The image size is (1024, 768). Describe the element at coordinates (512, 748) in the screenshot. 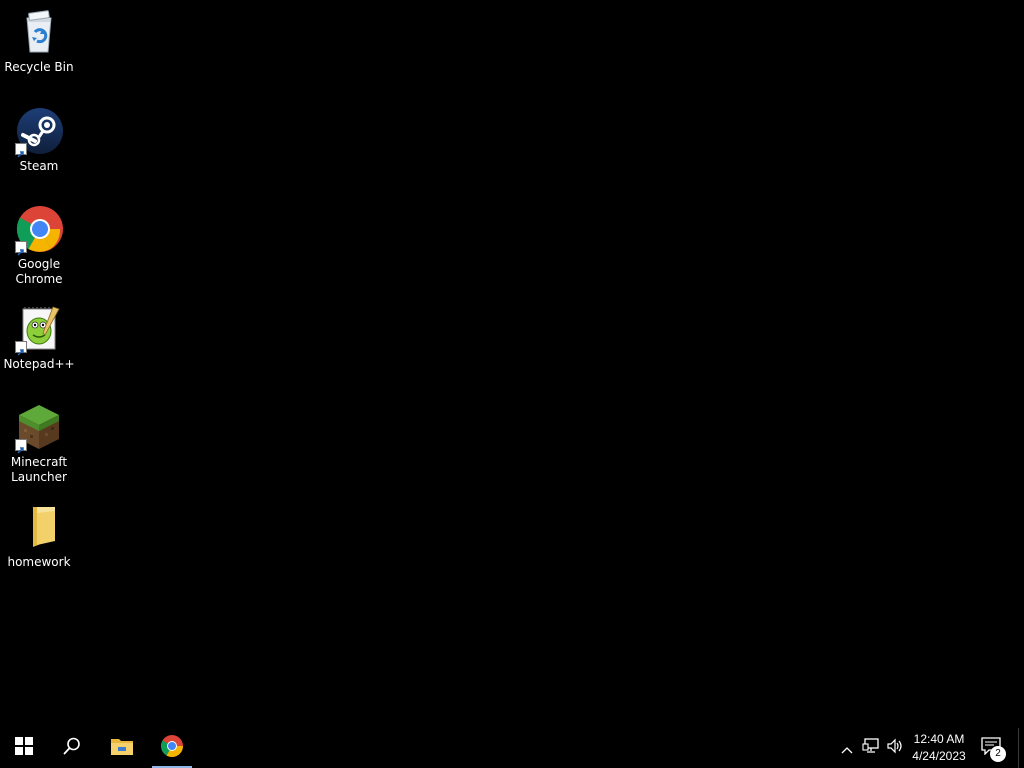

I see `taskbar: 12:40 AM 4/24/2023` at that location.